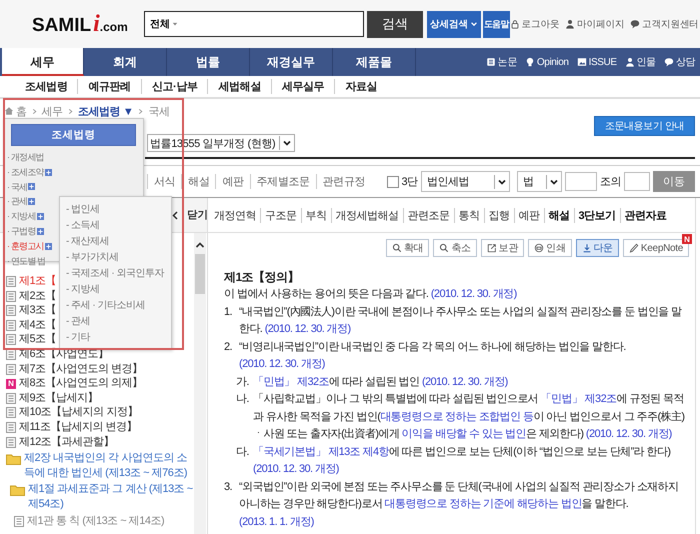 This screenshot has width=700, height=534. What do you see at coordinates (198, 181) in the screenshot?
I see `view-tab: 해설` at bounding box center [198, 181].